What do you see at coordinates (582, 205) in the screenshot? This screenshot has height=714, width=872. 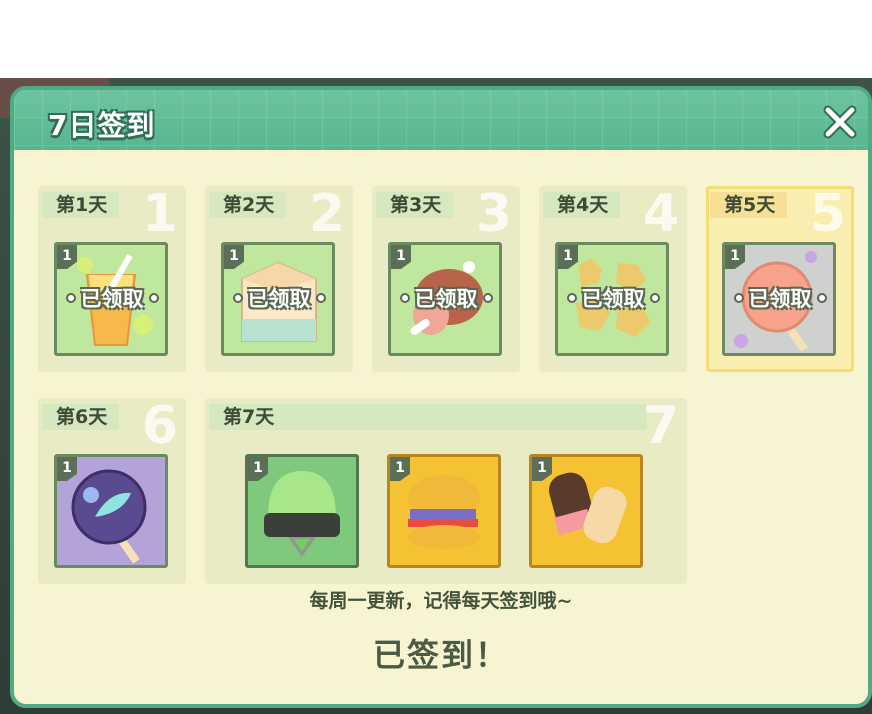 I see `day-label: 第4天` at bounding box center [582, 205].